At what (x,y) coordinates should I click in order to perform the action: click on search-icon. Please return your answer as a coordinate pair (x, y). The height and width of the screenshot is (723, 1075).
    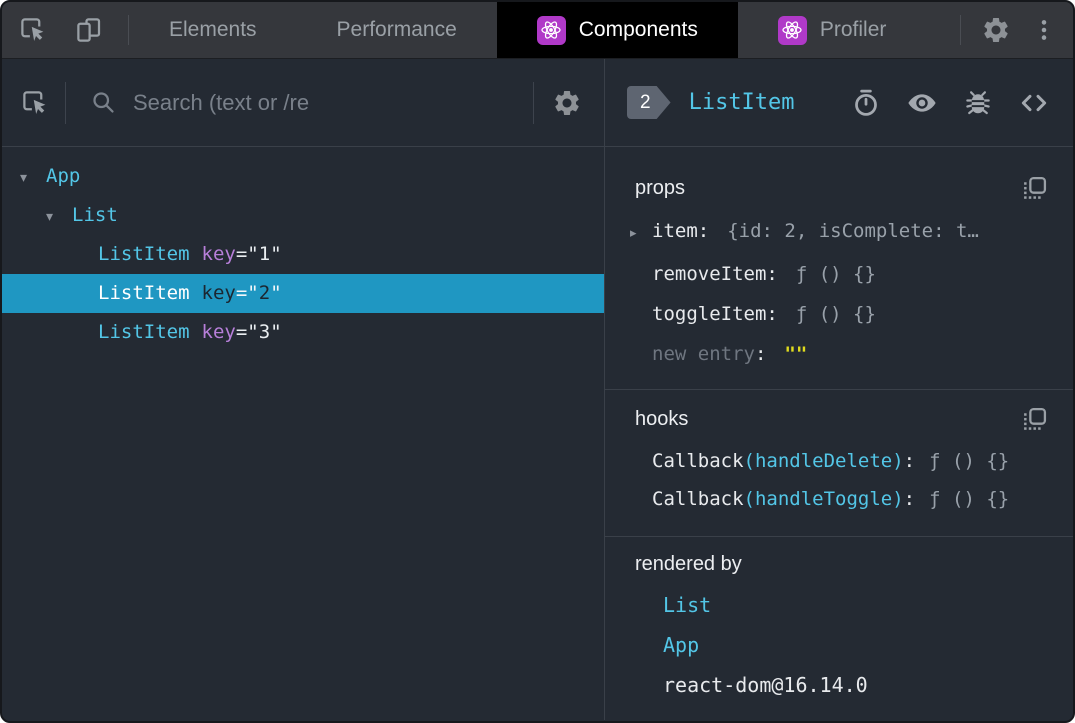
    Looking at the image, I should click on (103, 102).